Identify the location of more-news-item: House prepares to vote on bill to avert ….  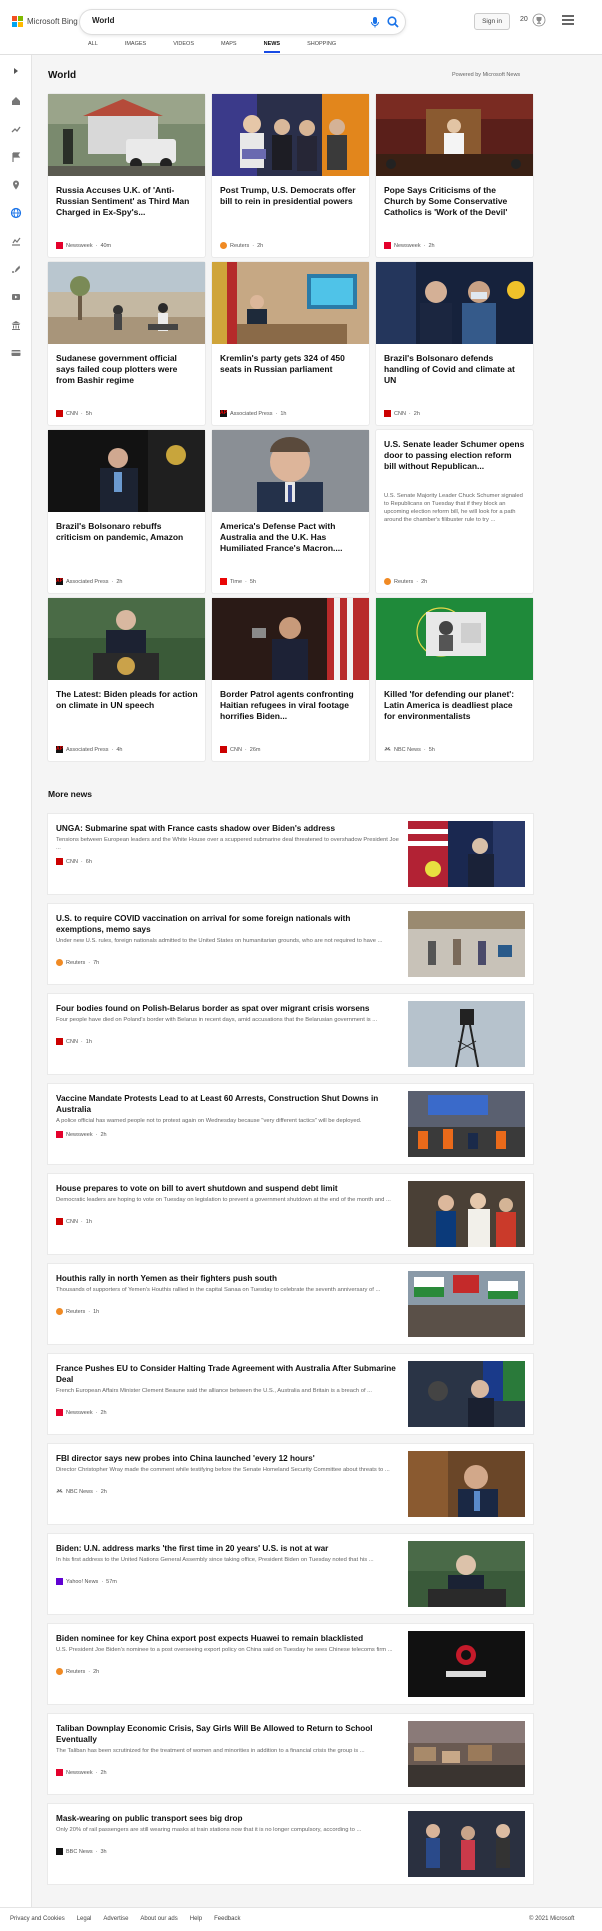
(290, 1214).